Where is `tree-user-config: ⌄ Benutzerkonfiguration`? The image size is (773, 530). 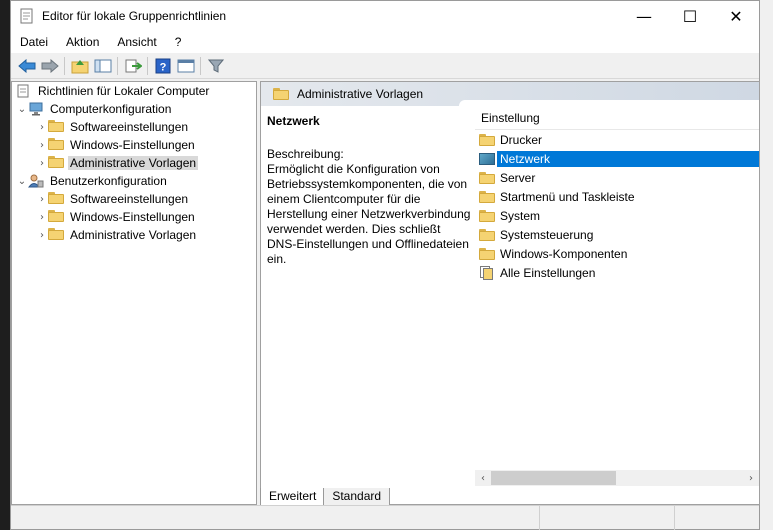 tree-user-config: ⌄ Benutzerkonfiguration is located at coordinates (134, 181).